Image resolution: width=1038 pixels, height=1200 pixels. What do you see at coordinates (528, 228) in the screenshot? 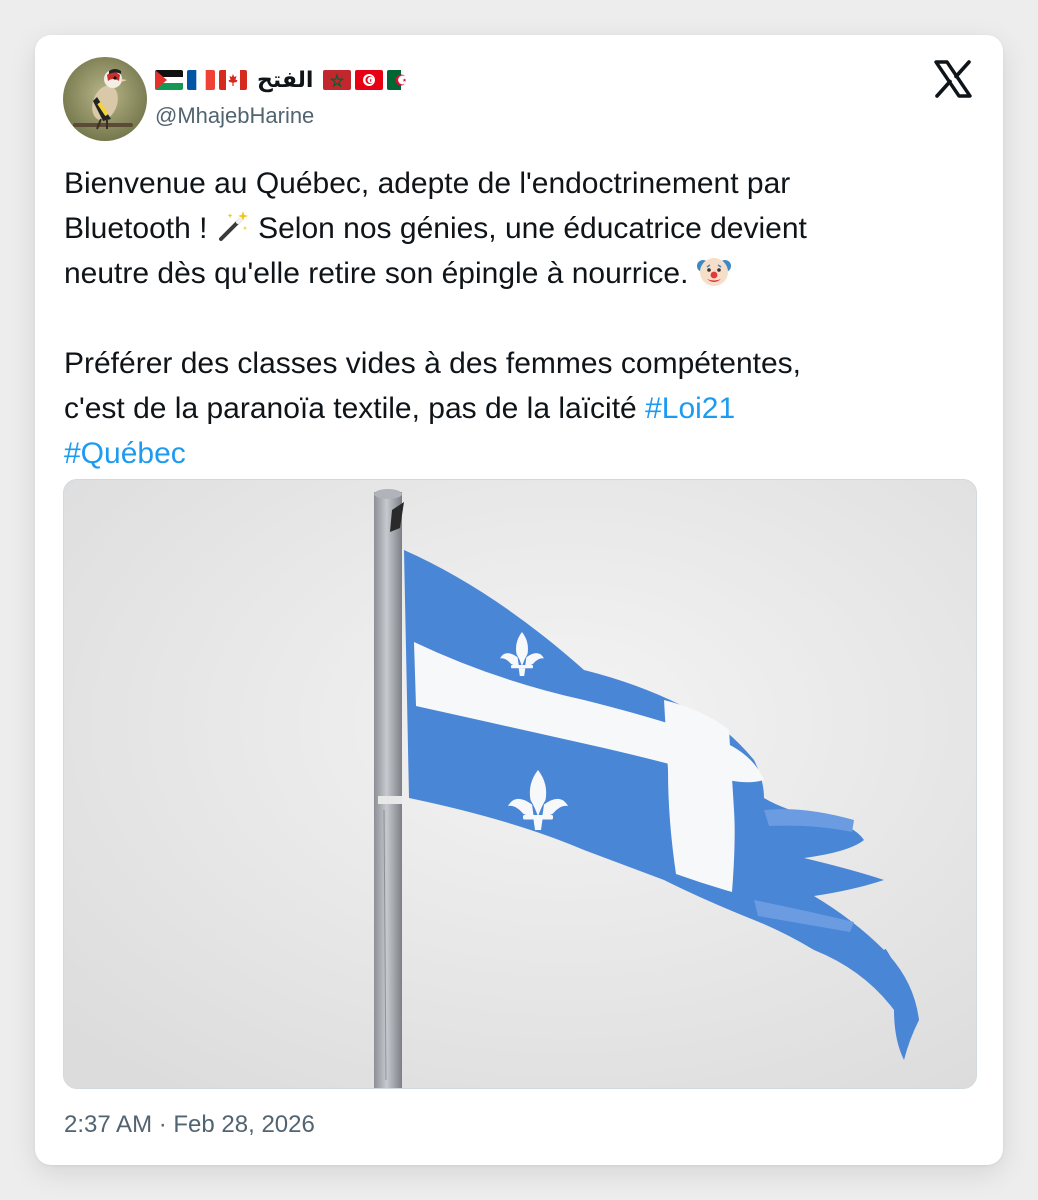
I see `tweet-line: Selon nos génies, une éducatrice devient` at bounding box center [528, 228].